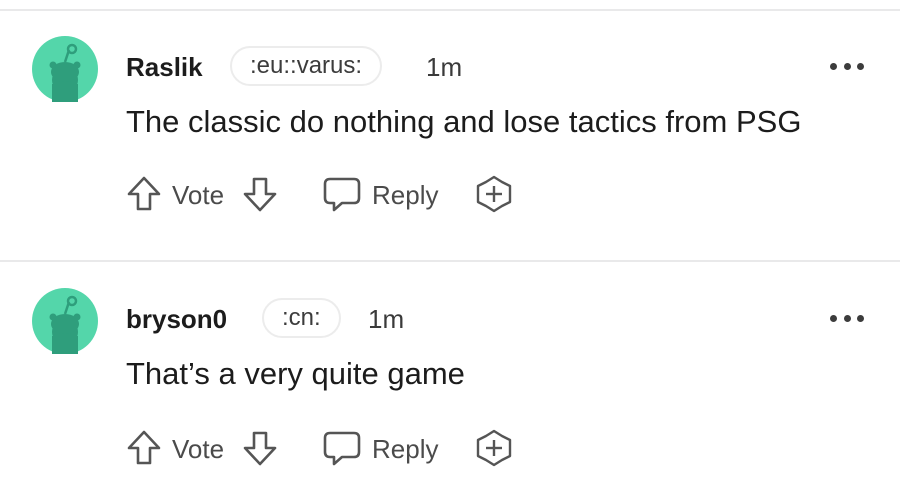 This screenshot has height=482, width=900. I want to click on comment-body: That’s a very quite game, so click(295, 373).